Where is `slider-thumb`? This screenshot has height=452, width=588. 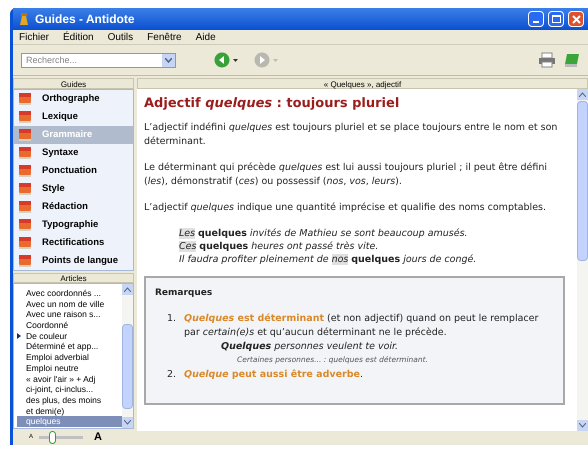 slider-thumb is located at coordinates (52, 437).